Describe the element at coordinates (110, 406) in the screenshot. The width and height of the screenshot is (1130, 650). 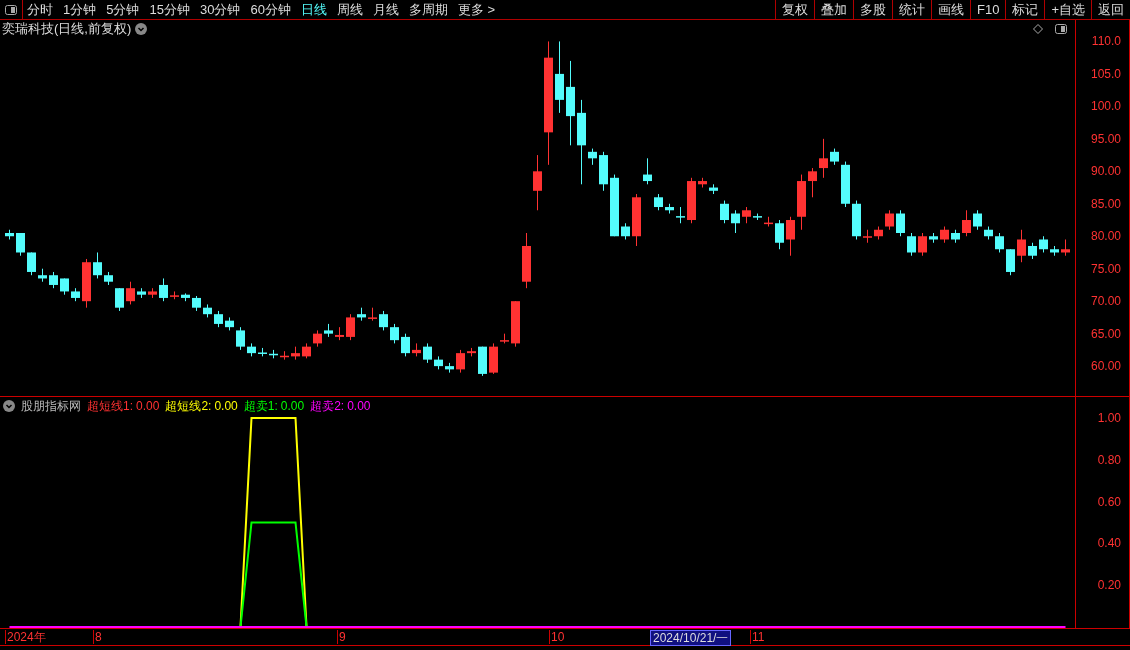
I see `legend-label: 超短线1:` at that location.